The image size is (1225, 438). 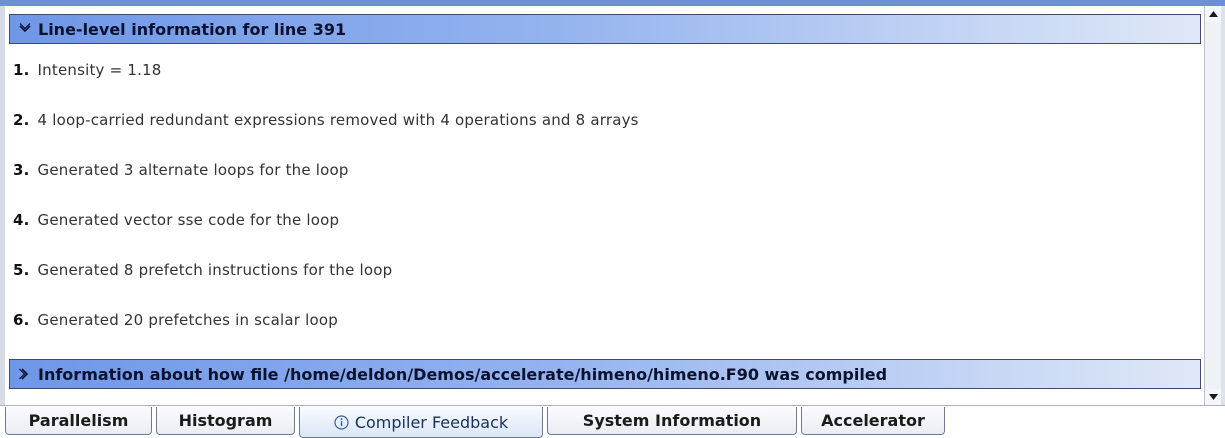 I want to click on line-info-section-title: Line-level information for line 391, so click(x=192, y=29).